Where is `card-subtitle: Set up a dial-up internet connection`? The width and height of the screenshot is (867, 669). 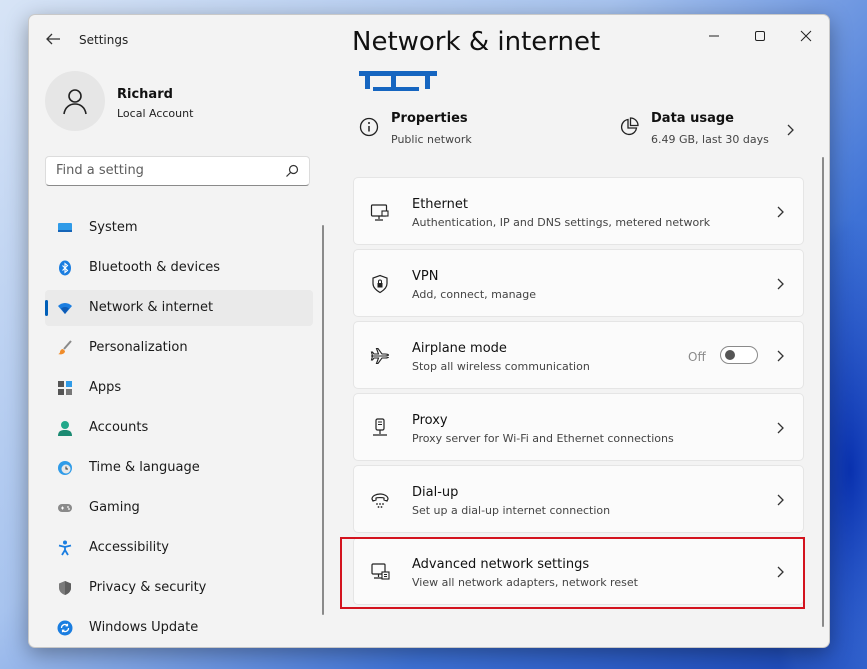
card-subtitle: Set up a dial-up internet connection is located at coordinates (511, 510).